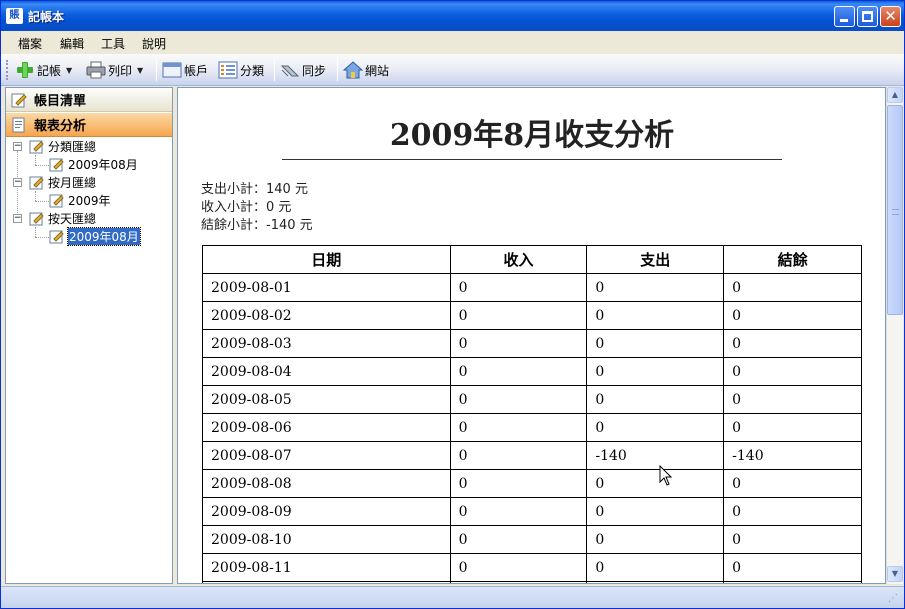 Image resolution: width=905 pixels, height=609 pixels. Describe the element at coordinates (452, 597) in the screenshot. I see `status-bar: ⋰` at that location.